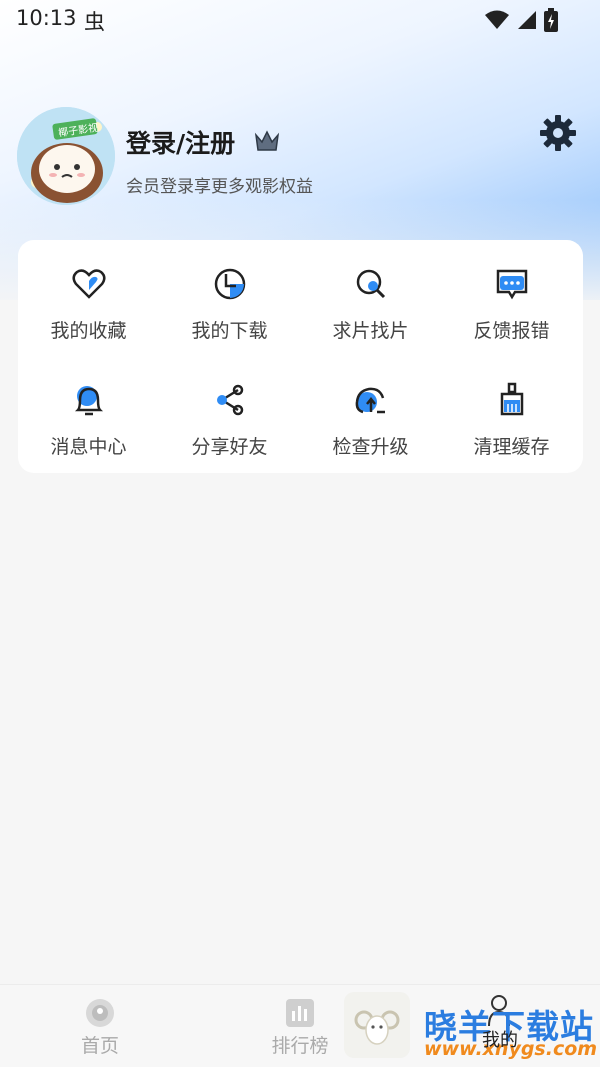  Describe the element at coordinates (527, 20) in the screenshot. I see `cell-signal-icon` at that location.